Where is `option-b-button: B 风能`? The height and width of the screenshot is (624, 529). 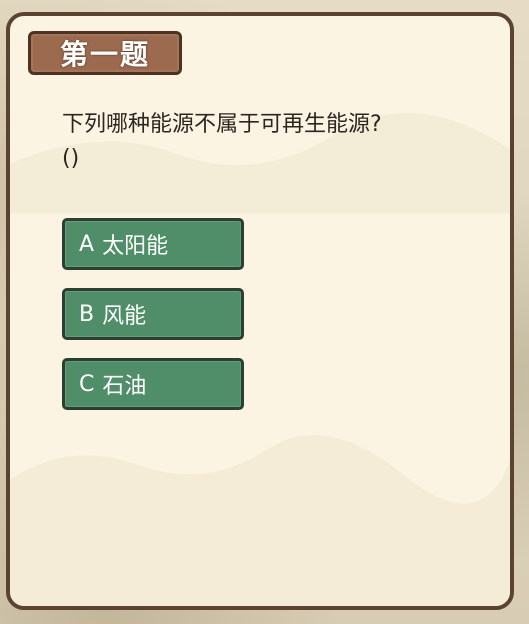 option-b-button: B 风能 is located at coordinates (153, 314).